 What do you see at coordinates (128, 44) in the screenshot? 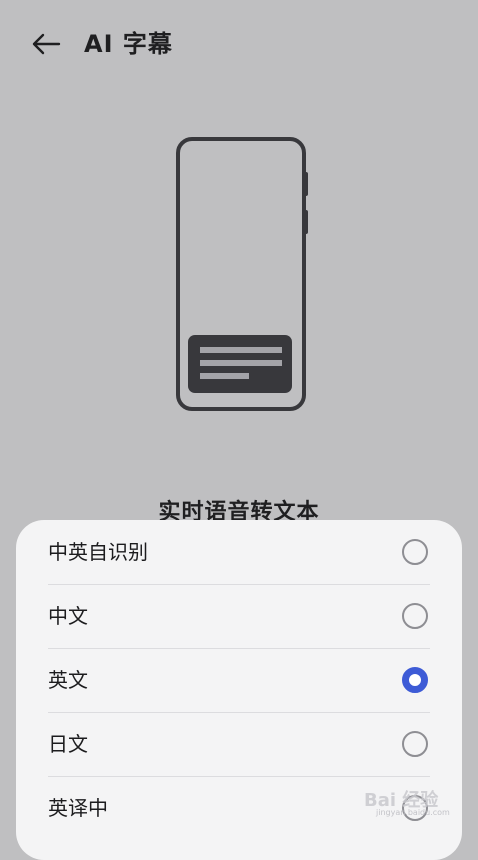
I see `page-title: AI 字幕` at bounding box center [128, 44].